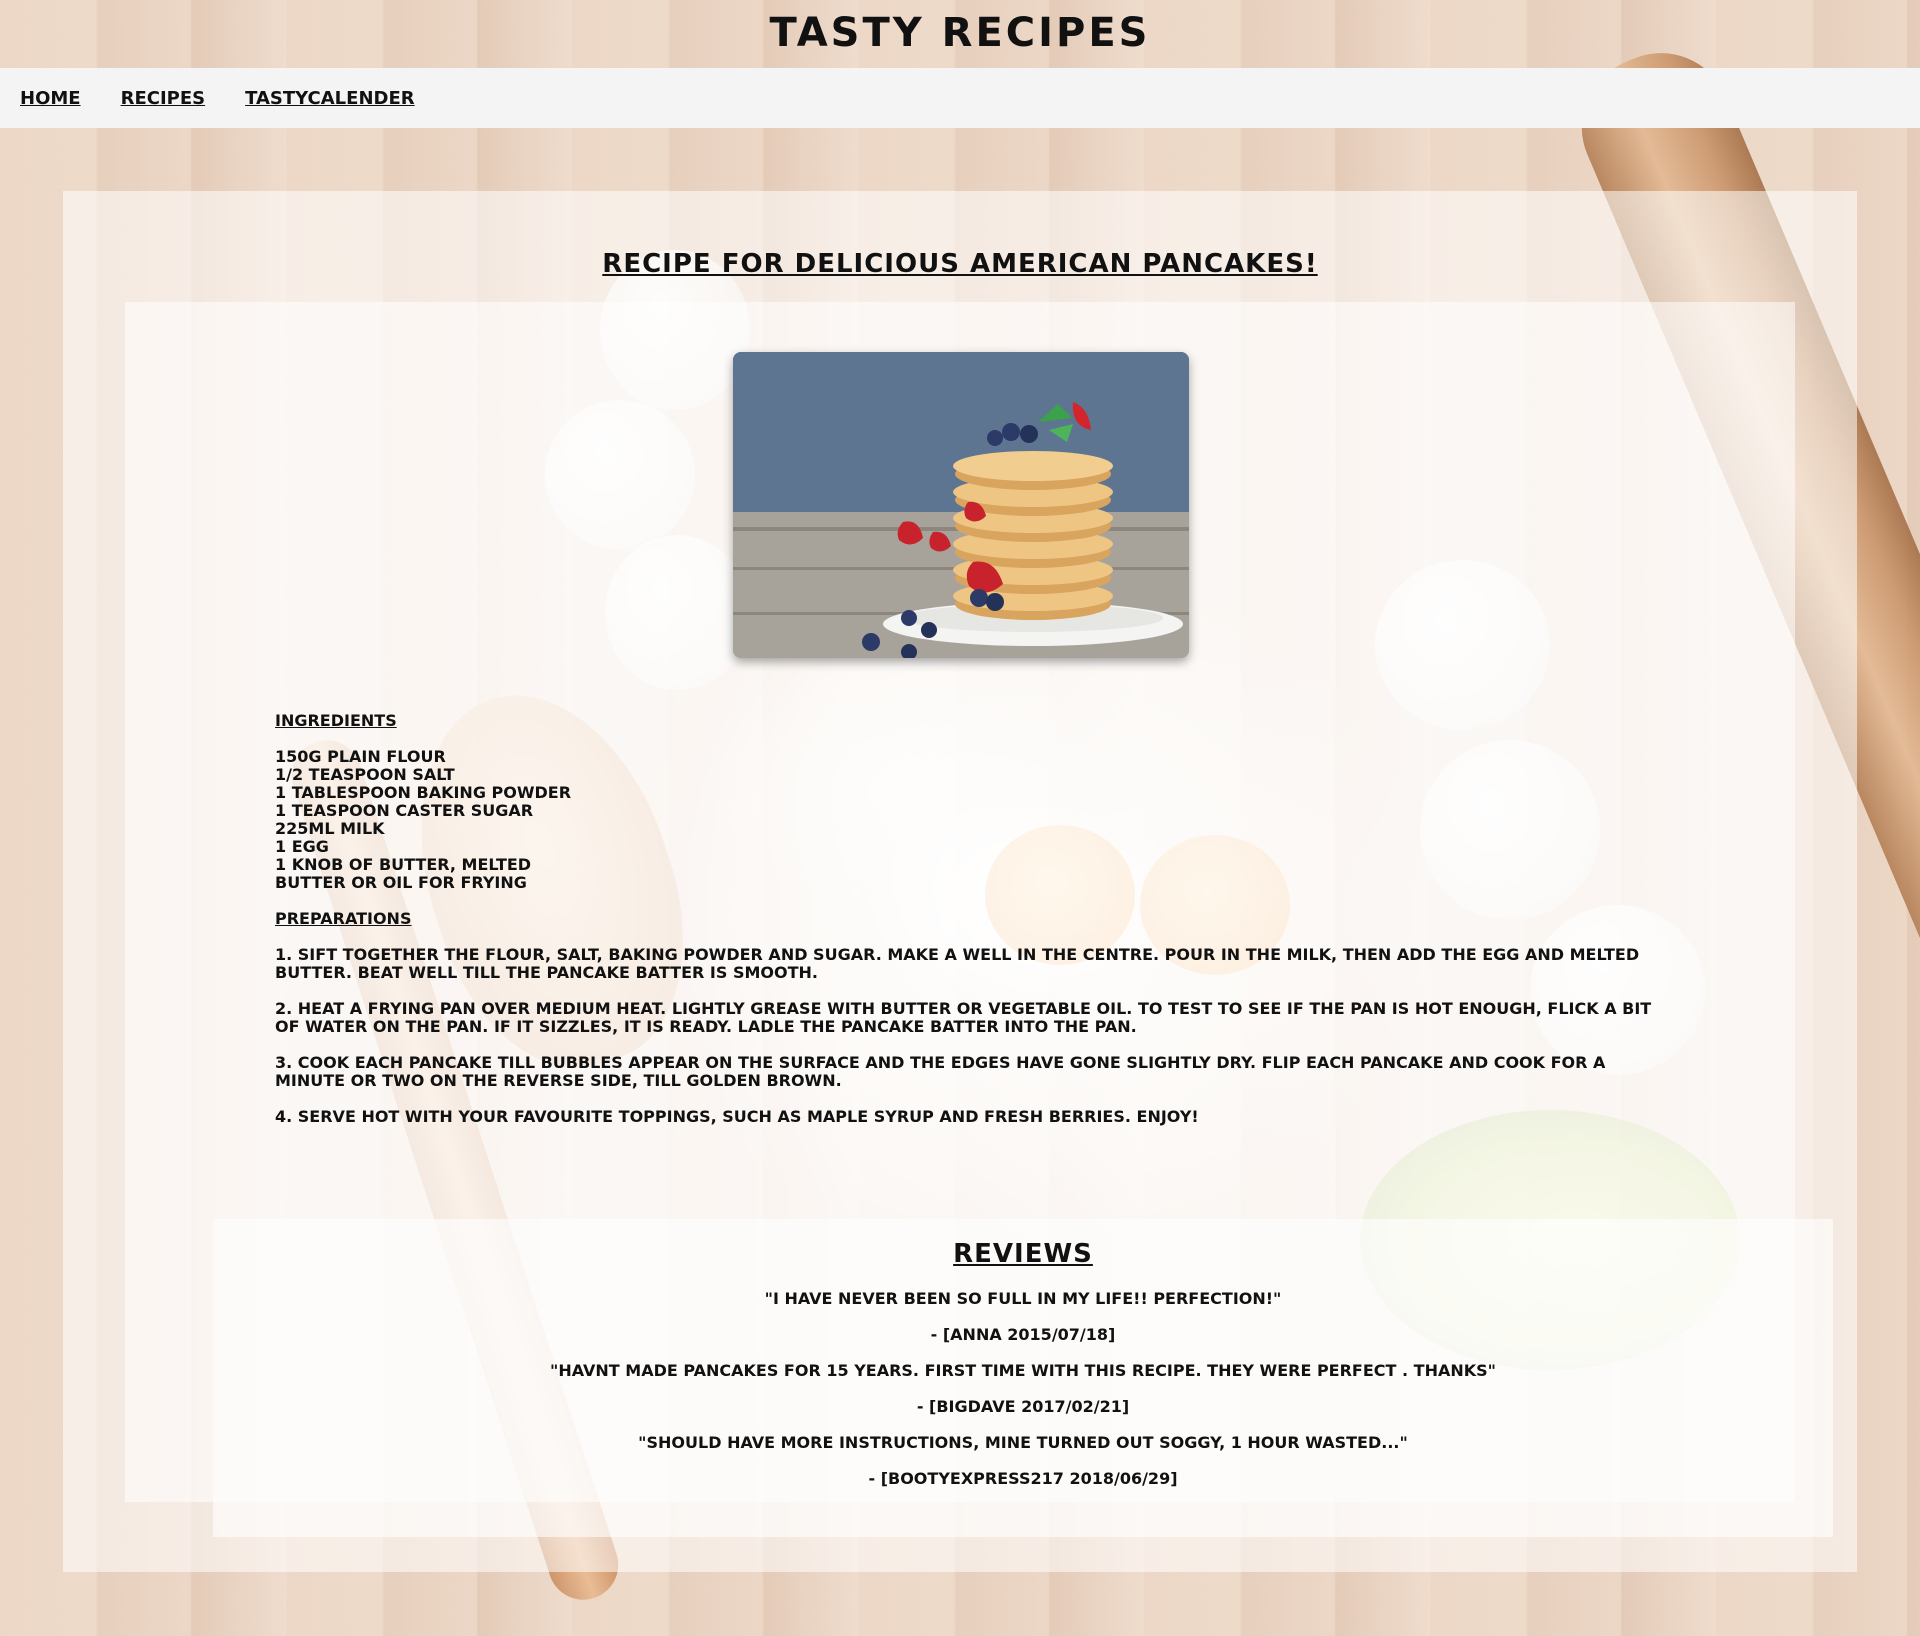 This screenshot has height=1636, width=1920. I want to click on ingredient-item: 1 teaspoon caster sugar, so click(404, 810).